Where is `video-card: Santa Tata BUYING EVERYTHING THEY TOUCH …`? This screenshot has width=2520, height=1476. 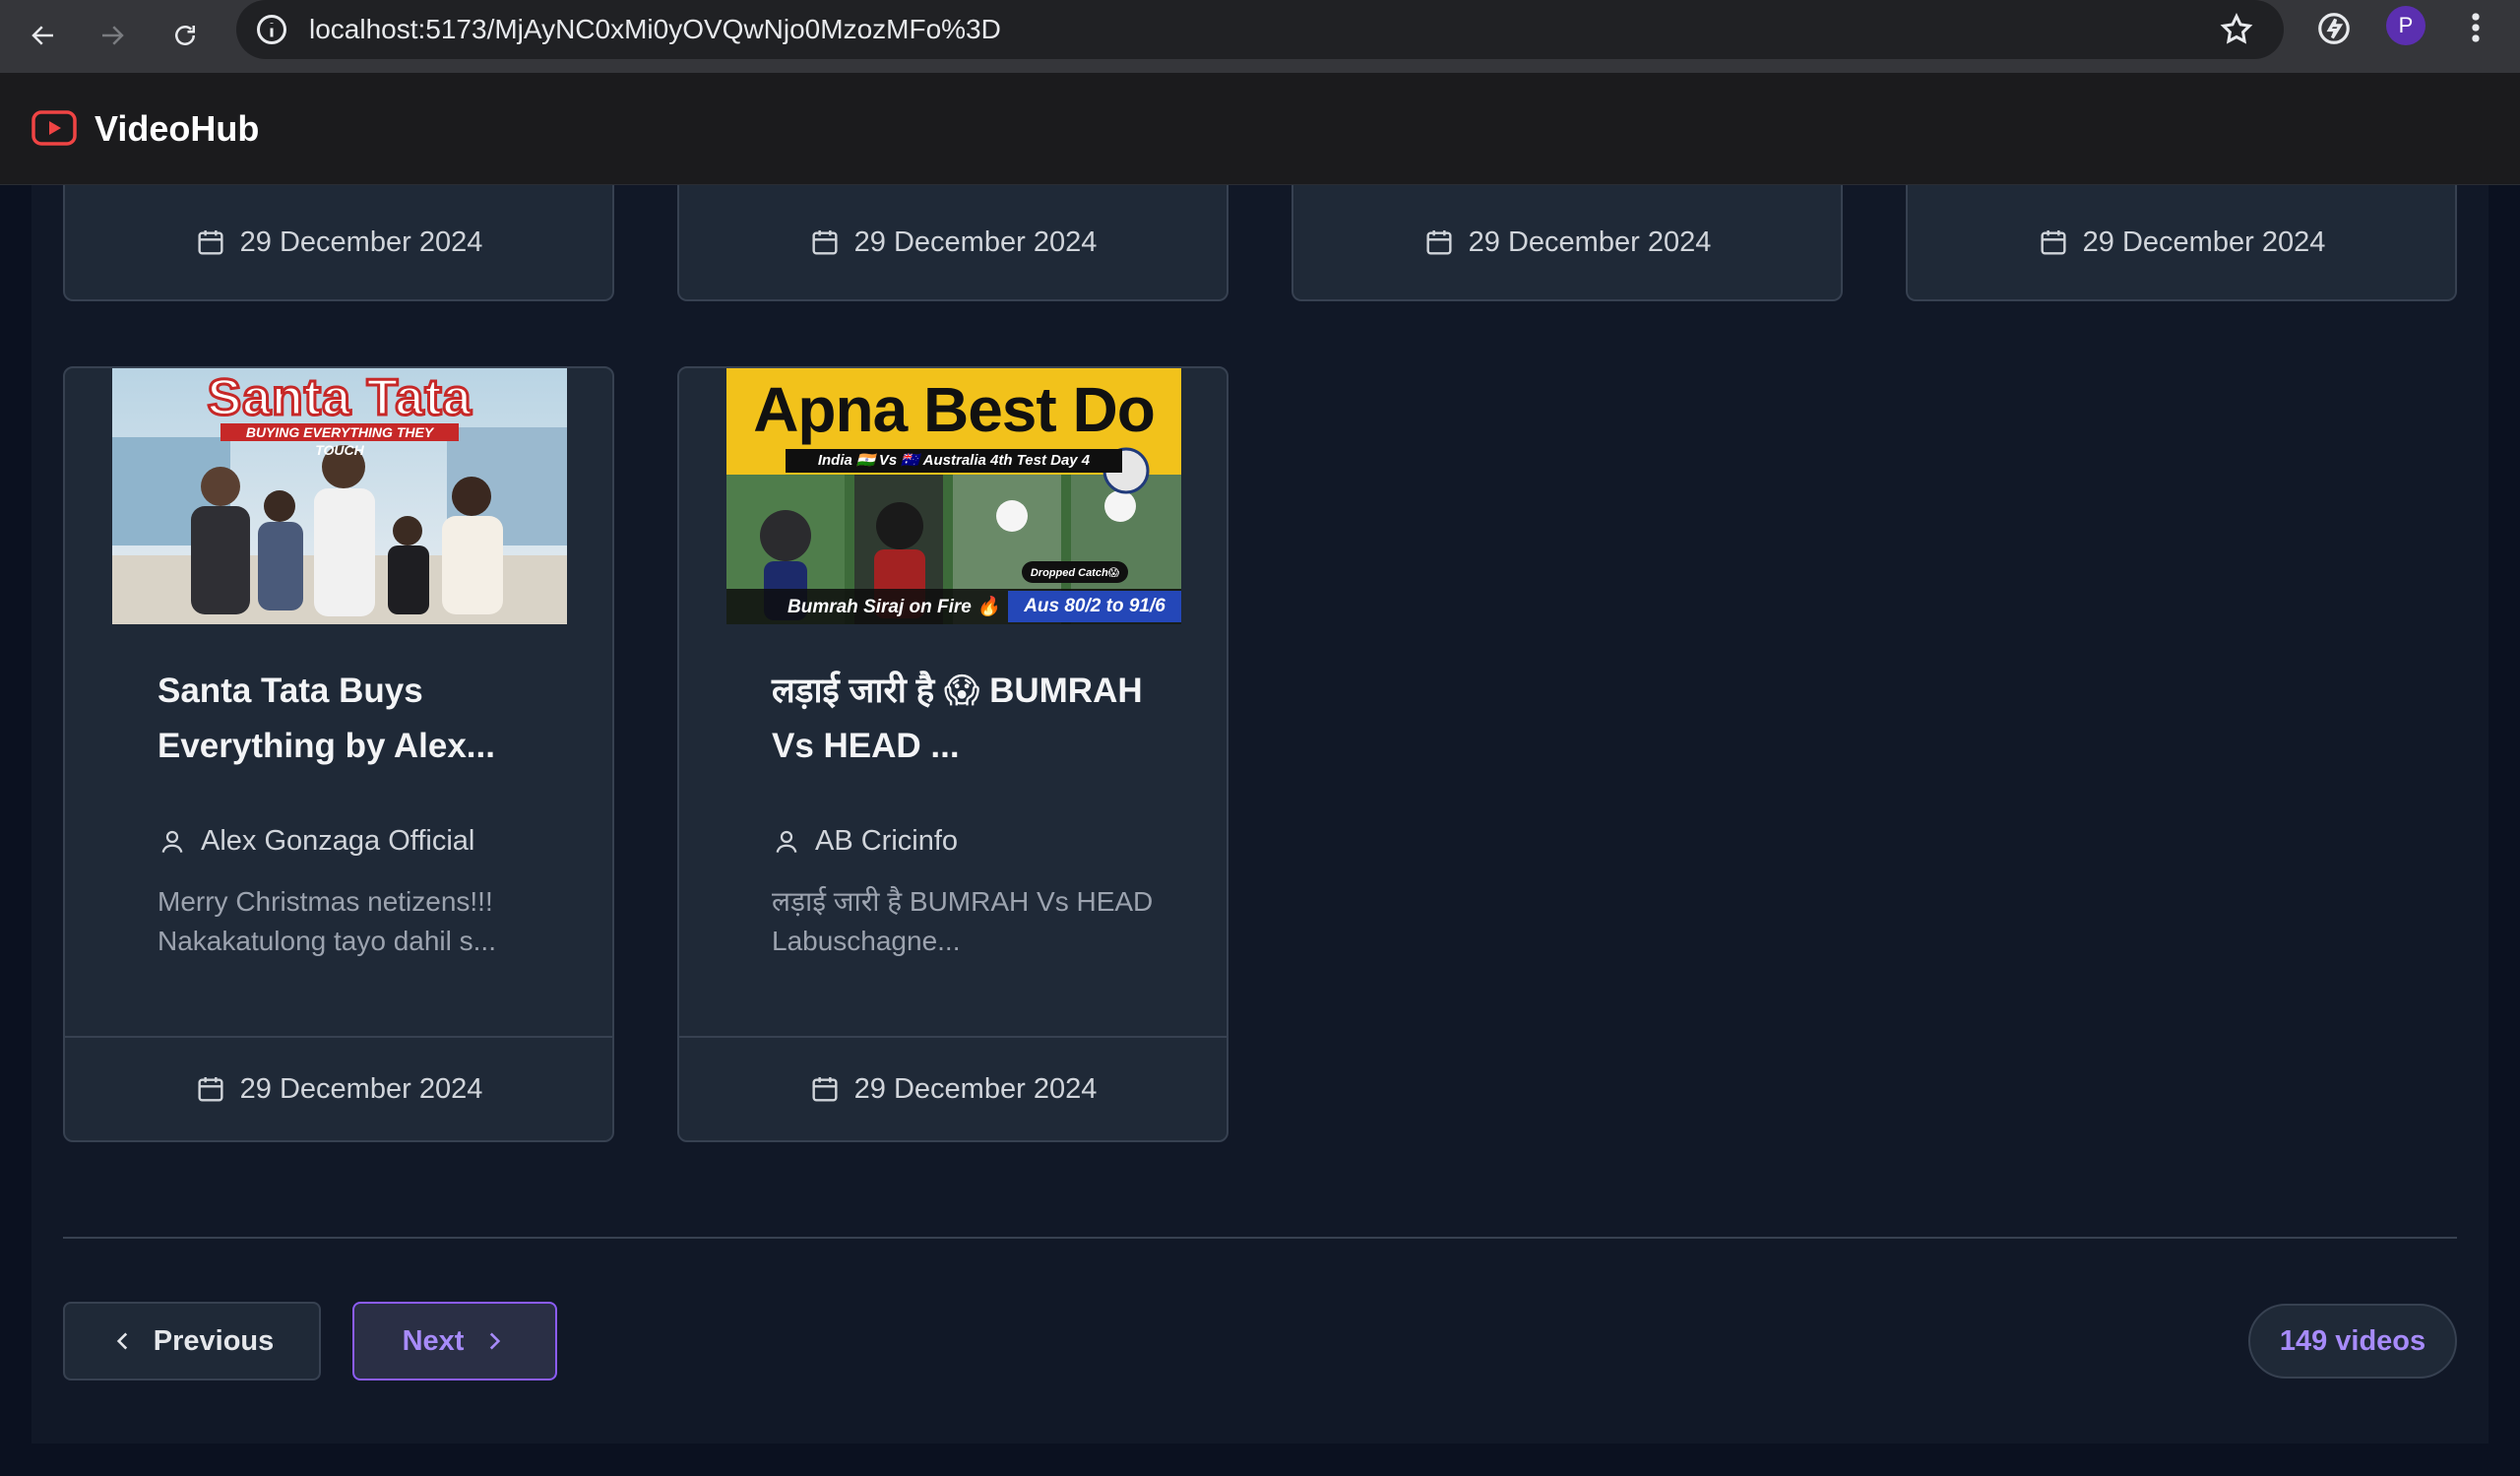
video-card: Santa Tata BUYING EVERYTHING THEY TOUCH … is located at coordinates (338, 754).